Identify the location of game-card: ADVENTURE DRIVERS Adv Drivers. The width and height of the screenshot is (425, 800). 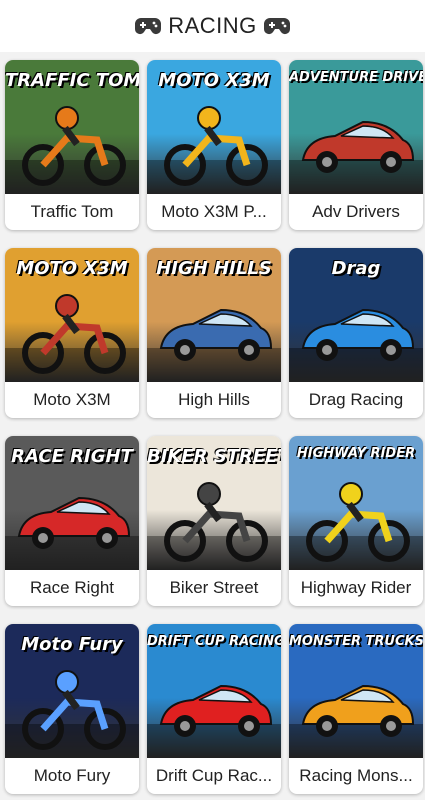
(356, 145).